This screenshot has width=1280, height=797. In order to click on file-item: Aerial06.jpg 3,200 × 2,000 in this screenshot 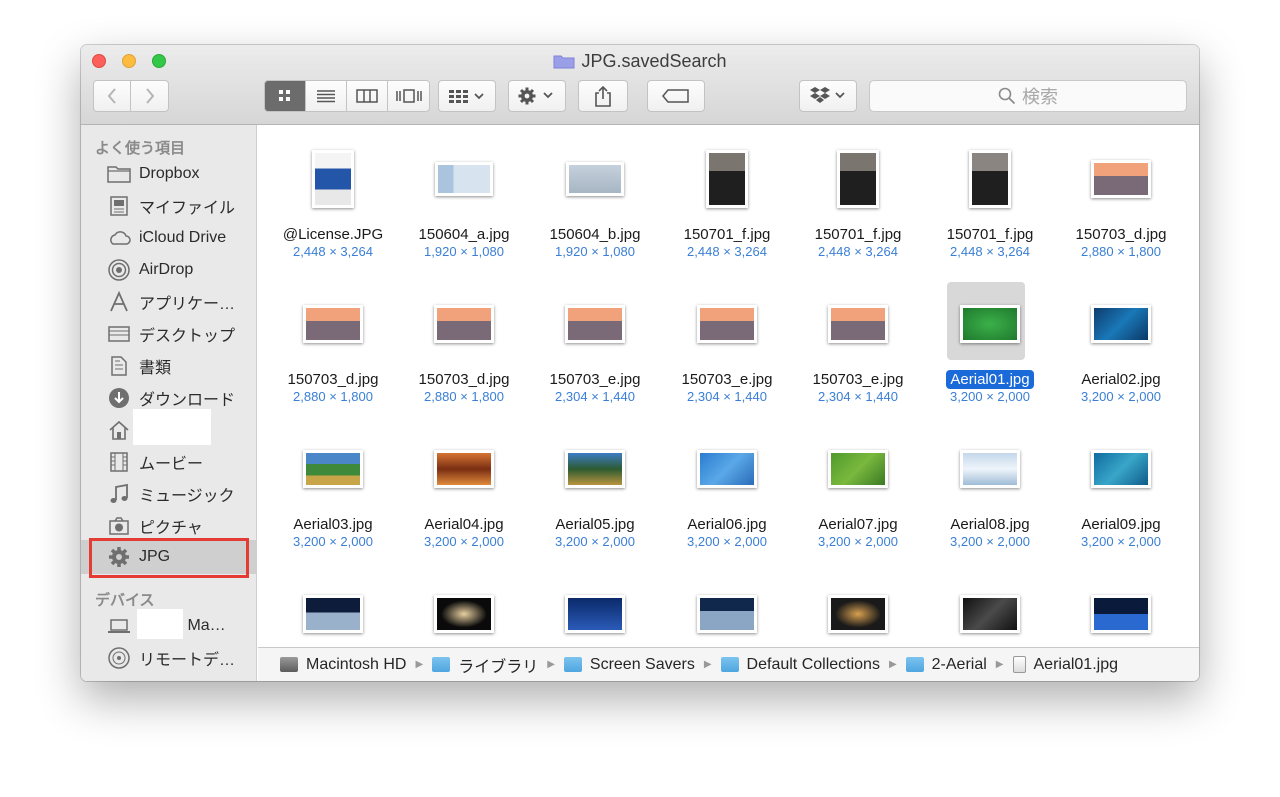, I will do `click(727, 494)`.